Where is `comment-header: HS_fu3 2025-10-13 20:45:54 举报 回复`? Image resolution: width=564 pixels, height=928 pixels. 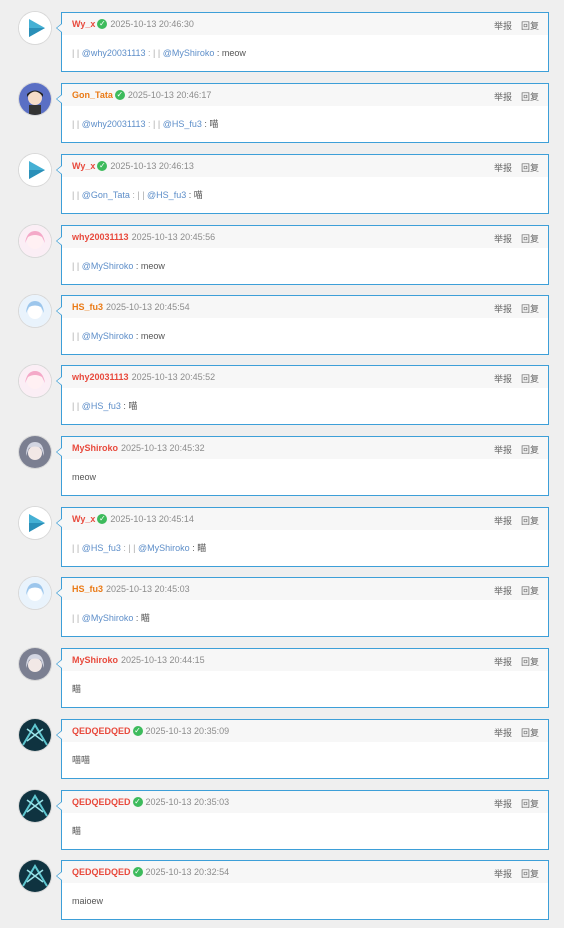
comment-header: HS_fu3 2025-10-13 20:45:54 举报 回复 is located at coordinates (305, 307).